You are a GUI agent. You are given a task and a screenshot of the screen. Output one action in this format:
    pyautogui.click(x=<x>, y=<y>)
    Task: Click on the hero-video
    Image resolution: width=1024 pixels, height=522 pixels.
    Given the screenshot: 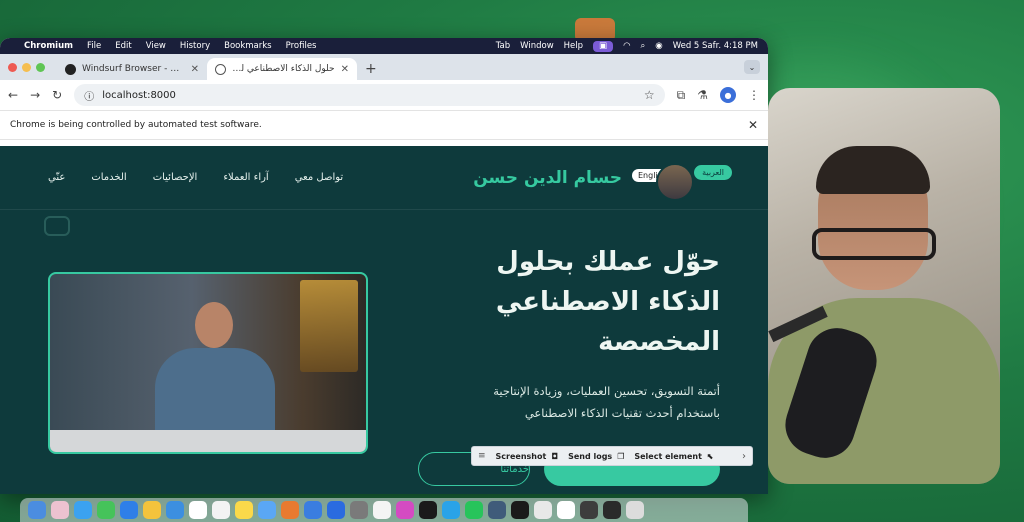 What is the action you would take?
    pyautogui.click(x=208, y=363)
    